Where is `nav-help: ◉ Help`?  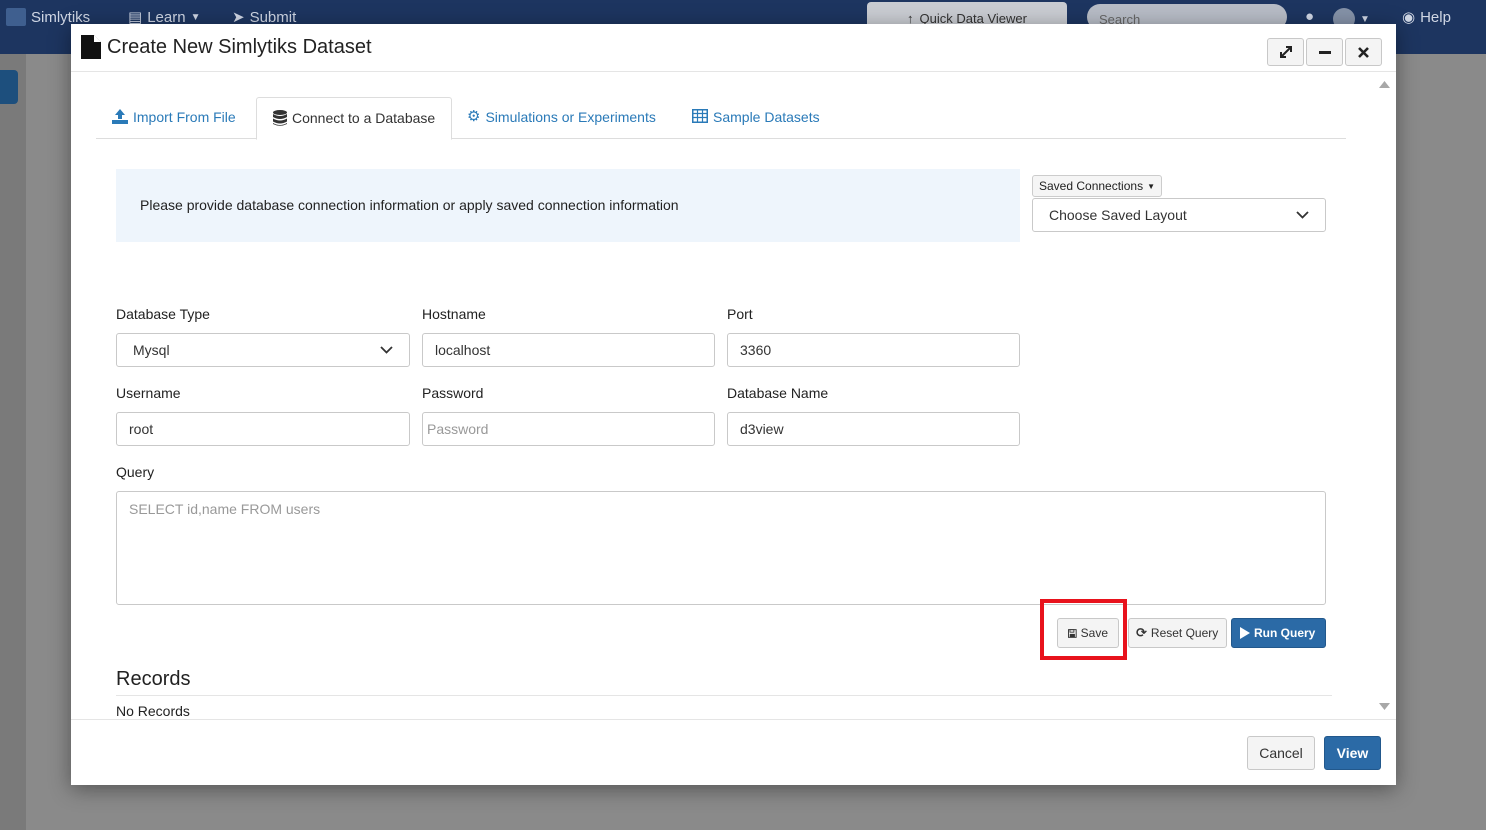
nav-help: ◉ Help is located at coordinates (1426, 17).